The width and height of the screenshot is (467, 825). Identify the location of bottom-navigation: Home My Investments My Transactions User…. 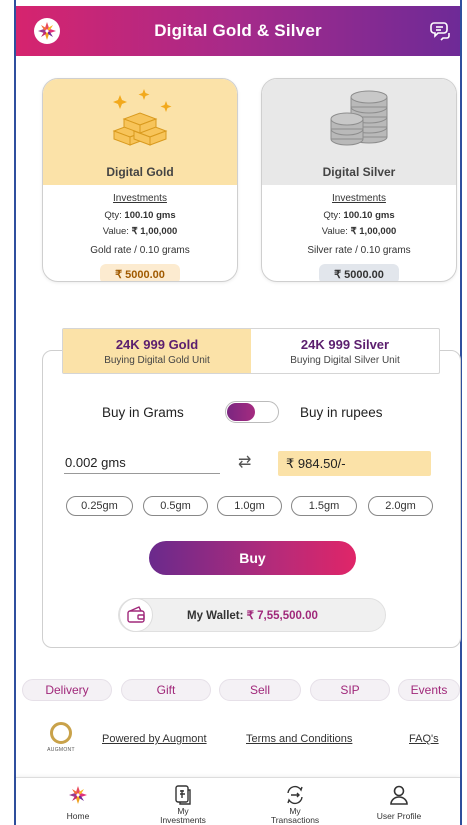
(238, 801).